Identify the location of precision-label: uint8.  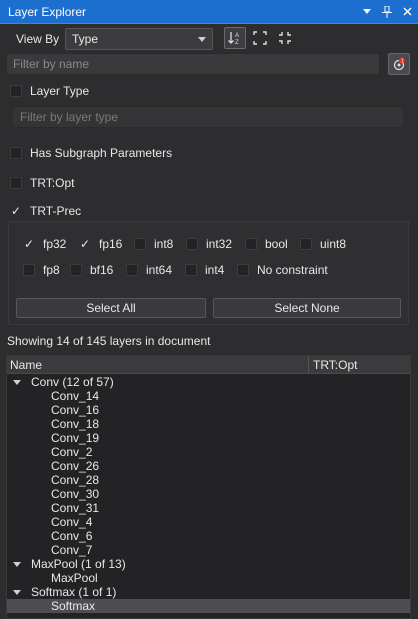
(333, 244).